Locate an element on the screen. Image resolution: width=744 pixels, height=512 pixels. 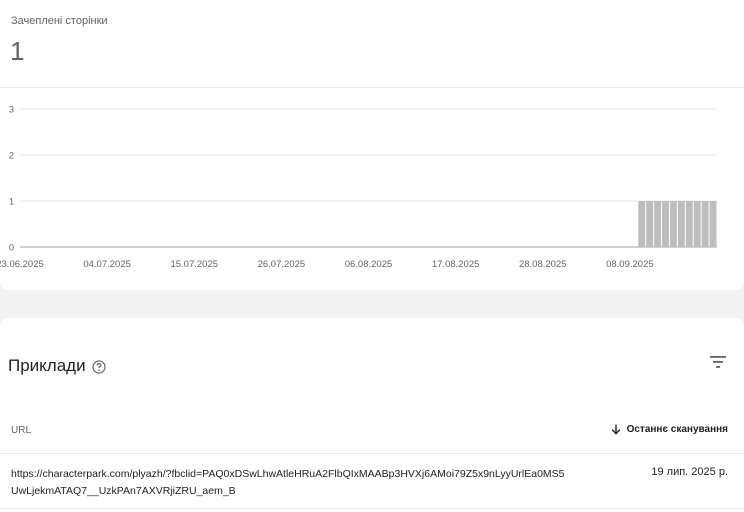
sort-arrow-down-icon is located at coordinates (615, 429).